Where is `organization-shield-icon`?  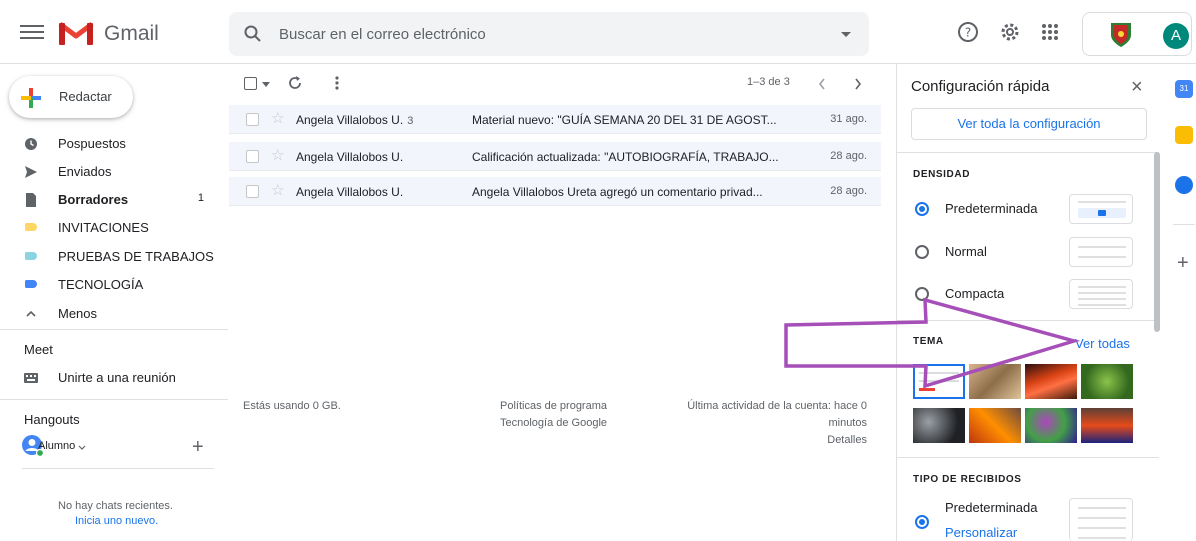 organization-shield-icon is located at coordinates (1121, 35).